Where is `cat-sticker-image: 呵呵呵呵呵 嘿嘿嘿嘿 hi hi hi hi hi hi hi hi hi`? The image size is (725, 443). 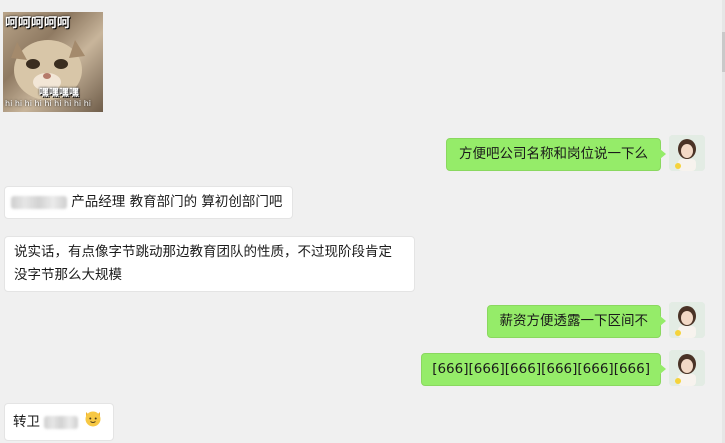 cat-sticker-image: 呵呵呵呵呵 嘿嘿嘿嘿 hi hi hi hi hi hi hi hi hi is located at coordinates (53, 62).